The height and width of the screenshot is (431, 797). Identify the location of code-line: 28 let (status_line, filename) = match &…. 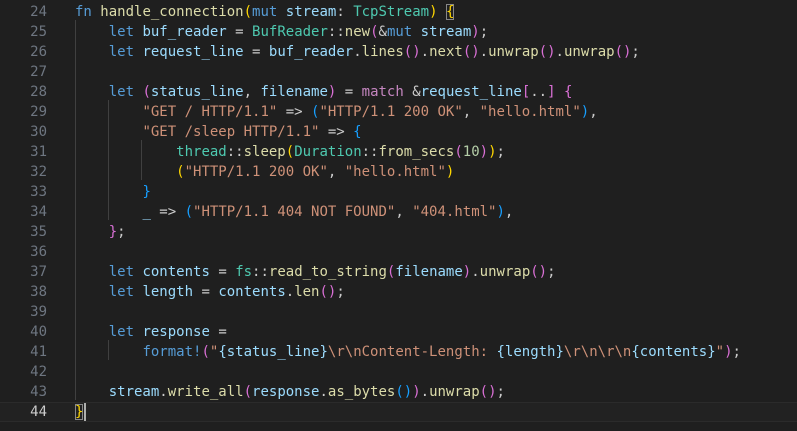
(398, 92).